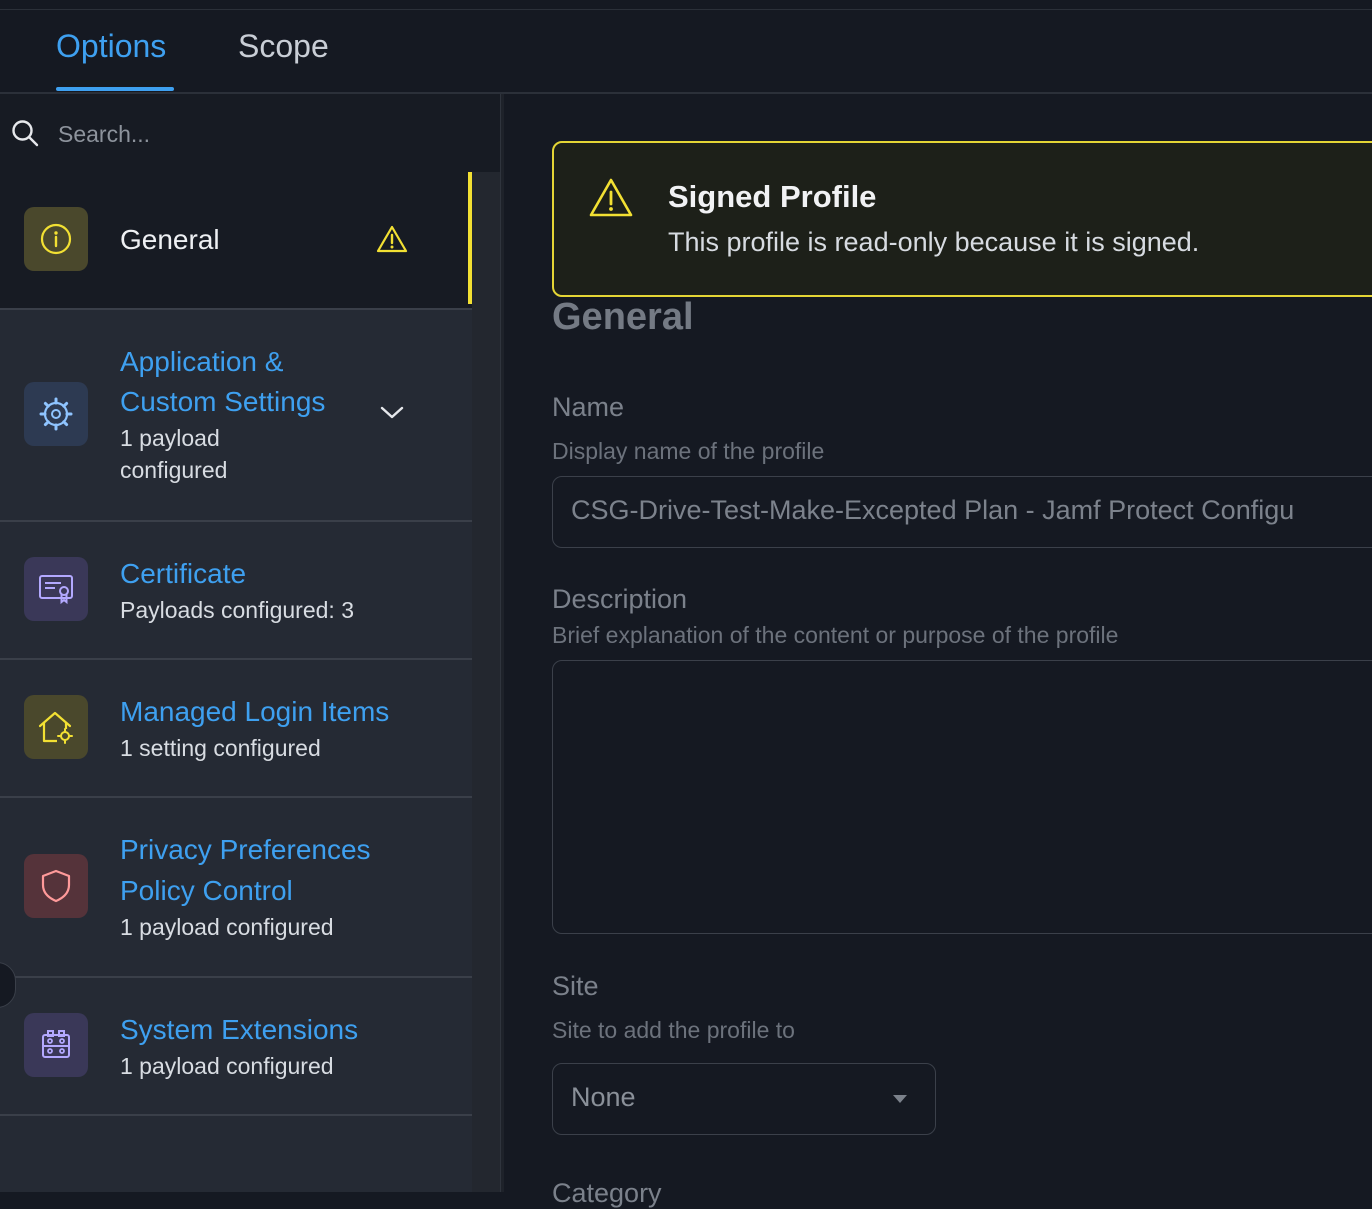  Describe the element at coordinates (623, 317) in the screenshot. I see `section-heading: General` at that location.